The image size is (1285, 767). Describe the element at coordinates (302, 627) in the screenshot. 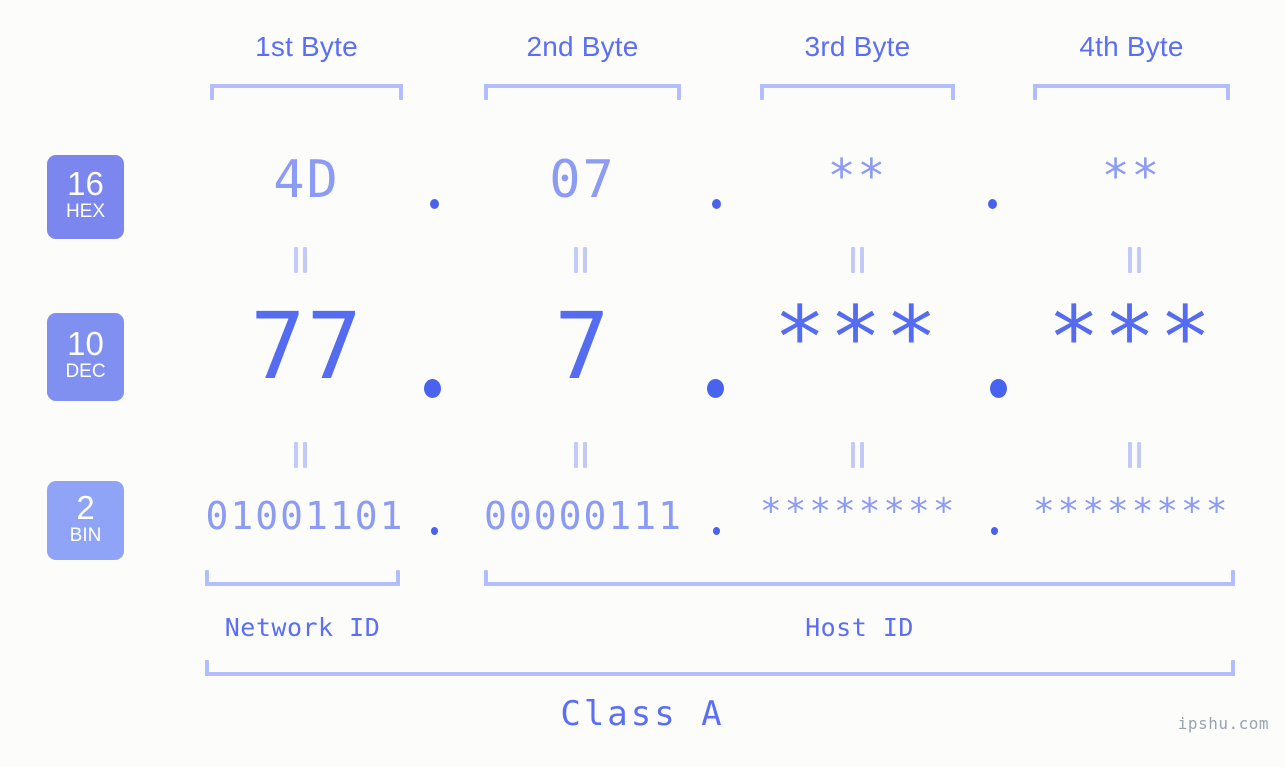

I see `network-id-label: Network ID` at that location.